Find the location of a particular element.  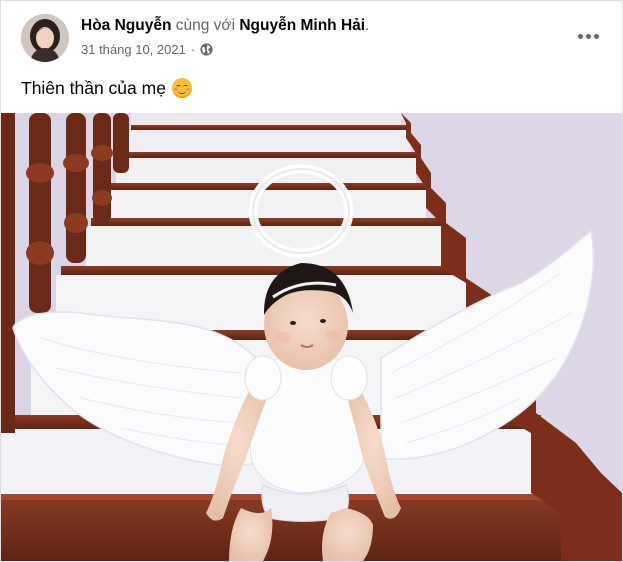

tagged-suffix: . is located at coordinates (367, 25).